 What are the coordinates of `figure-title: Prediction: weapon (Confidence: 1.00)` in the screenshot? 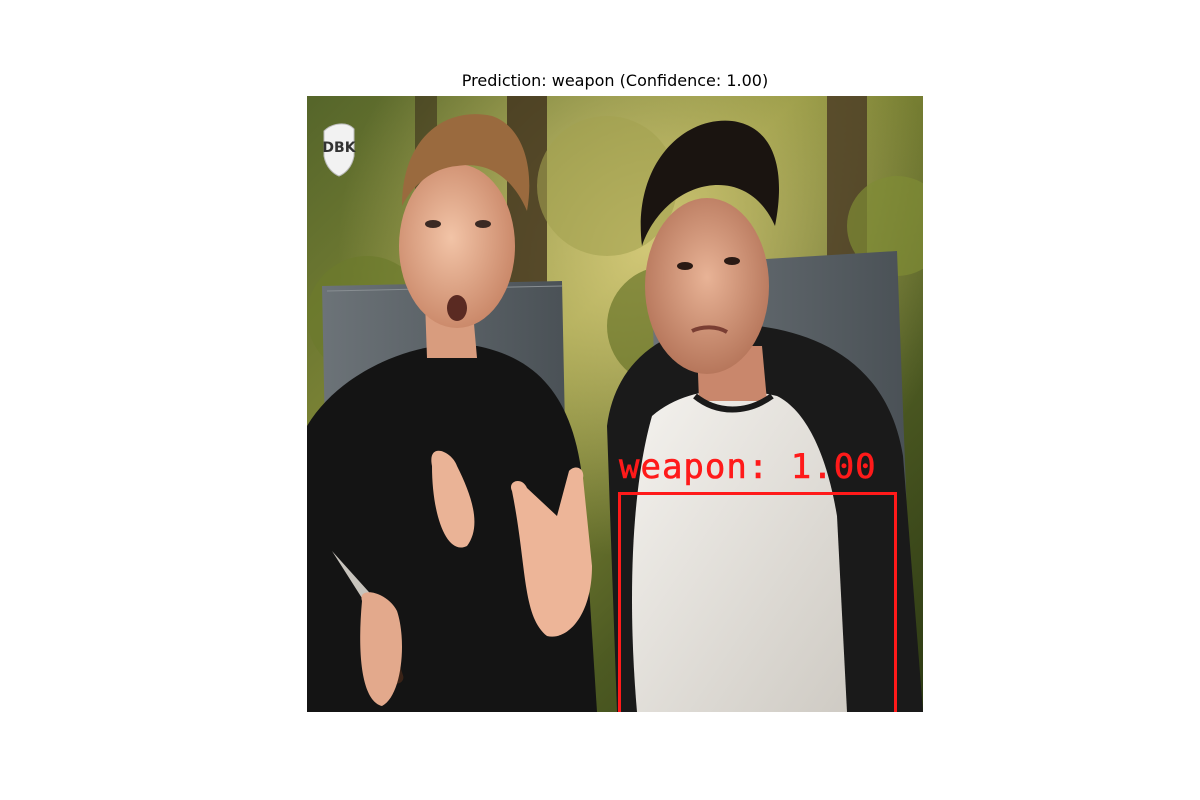 It's located at (615, 80).